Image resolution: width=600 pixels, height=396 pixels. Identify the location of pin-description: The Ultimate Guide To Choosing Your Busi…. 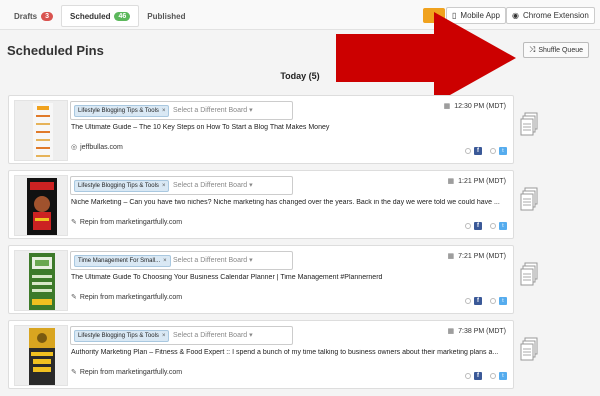
(291, 277).